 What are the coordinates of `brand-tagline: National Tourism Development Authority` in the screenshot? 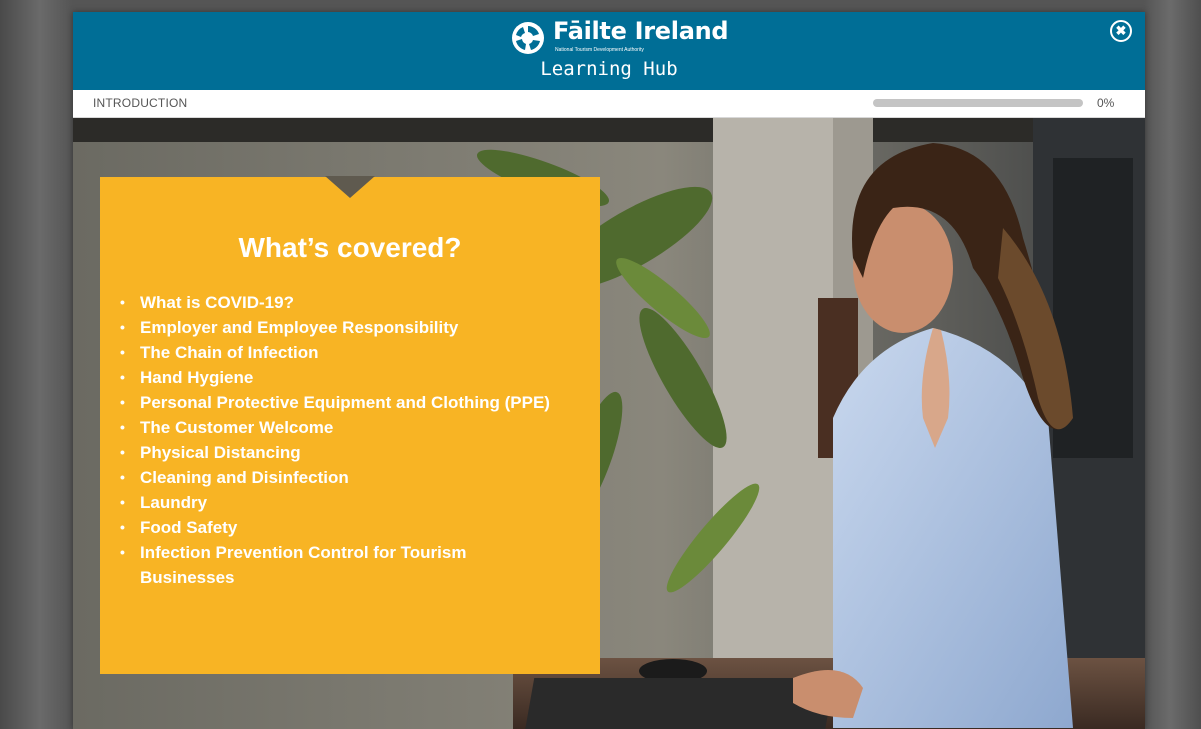 It's located at (599, 50).